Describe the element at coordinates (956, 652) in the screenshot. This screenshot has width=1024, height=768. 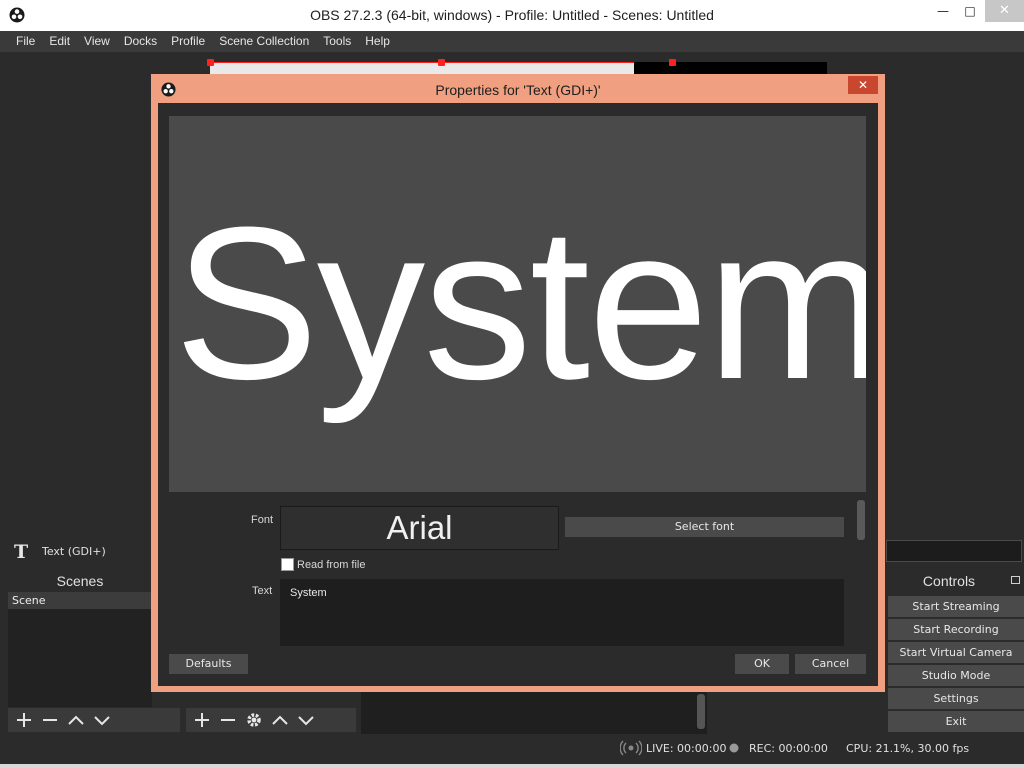
I see `start-virtual-camera-button: Start Virtual Camera` at that location.